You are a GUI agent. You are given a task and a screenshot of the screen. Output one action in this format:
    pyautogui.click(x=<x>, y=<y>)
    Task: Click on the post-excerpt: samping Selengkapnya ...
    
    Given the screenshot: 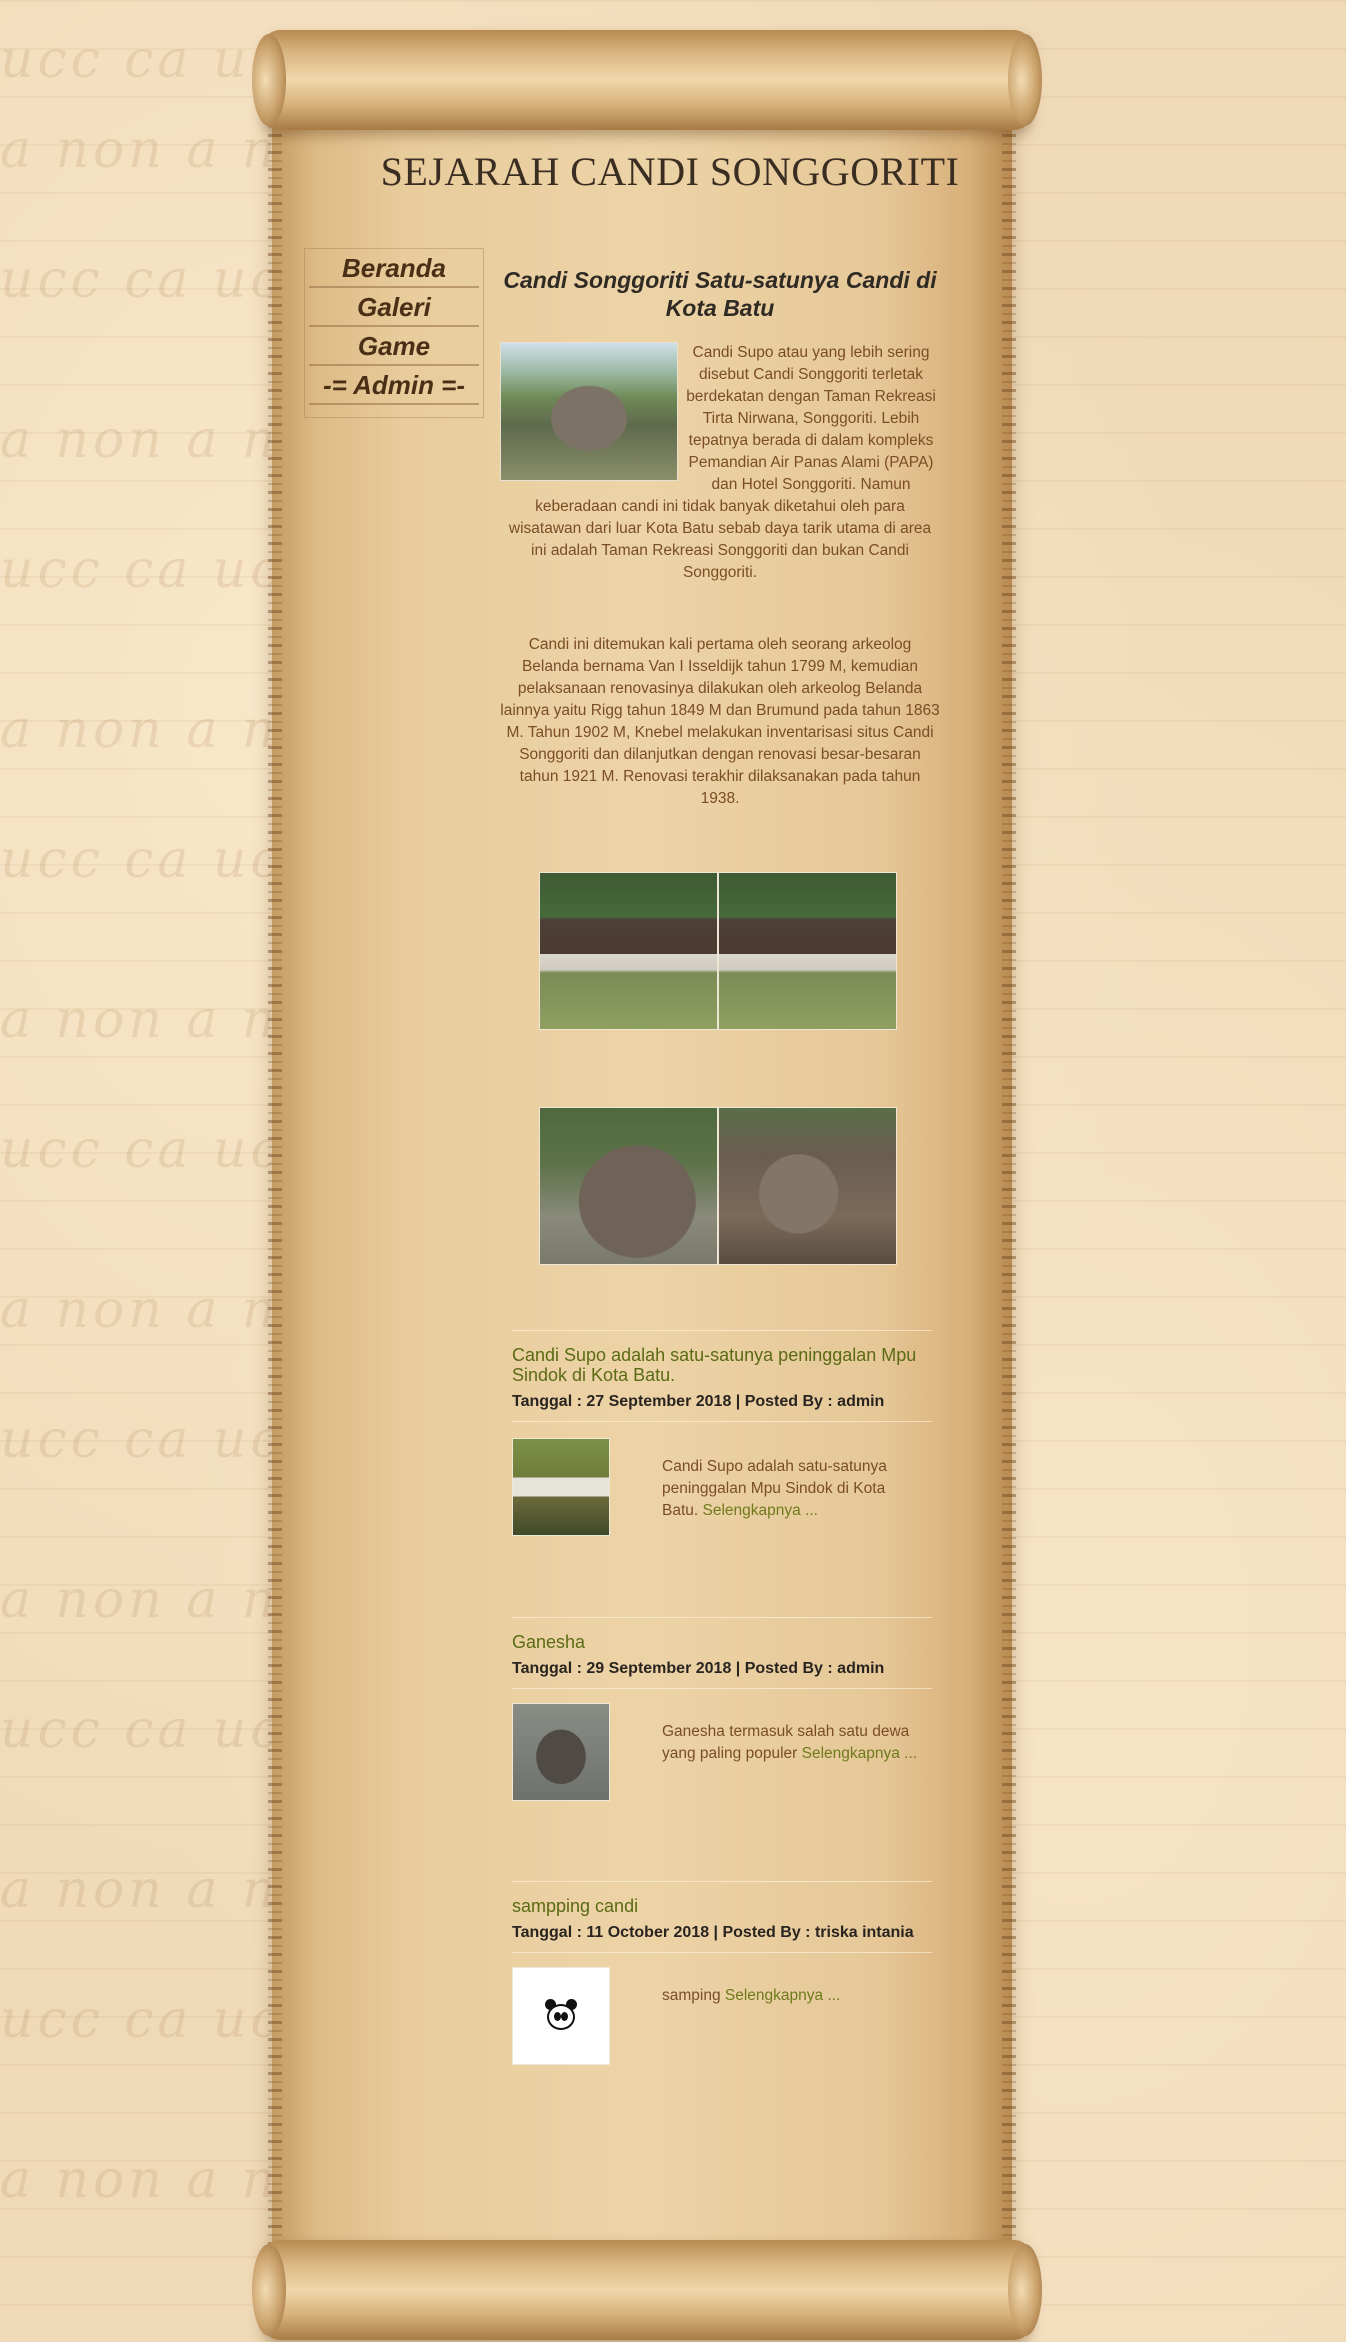 What is the action you would take?
    pyautogui.click(x=792, y=1996)
    